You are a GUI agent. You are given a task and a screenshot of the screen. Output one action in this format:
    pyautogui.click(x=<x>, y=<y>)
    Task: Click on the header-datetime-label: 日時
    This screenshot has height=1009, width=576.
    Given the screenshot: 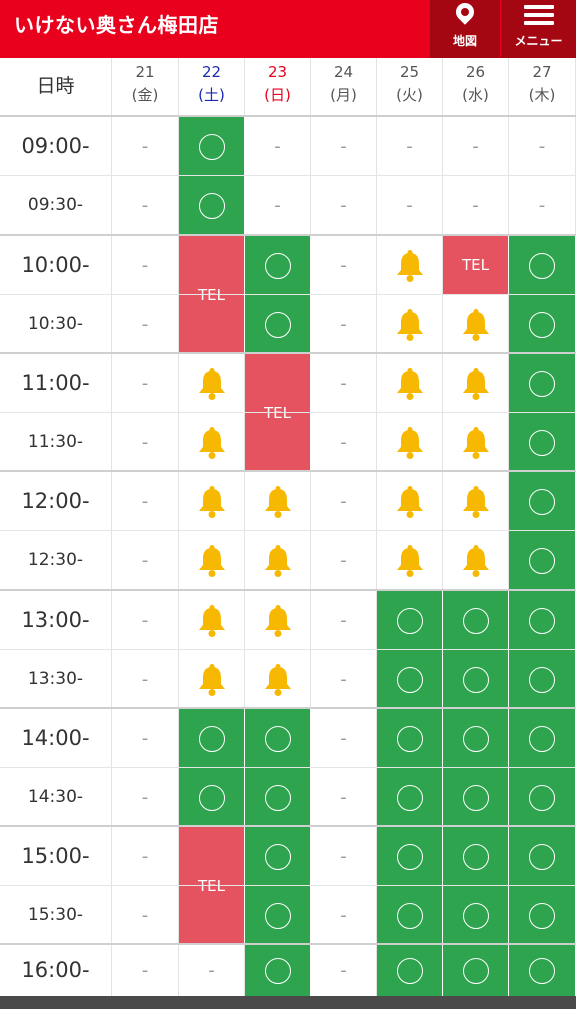 What is the action you would take?
    pyautogui.click(x=56, y=87)
    